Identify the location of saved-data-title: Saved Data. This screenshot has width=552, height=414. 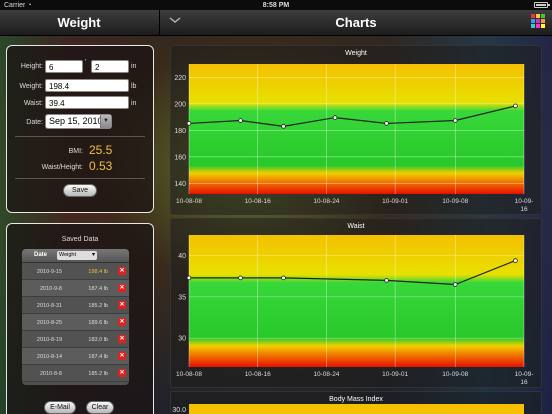
(80, 239).